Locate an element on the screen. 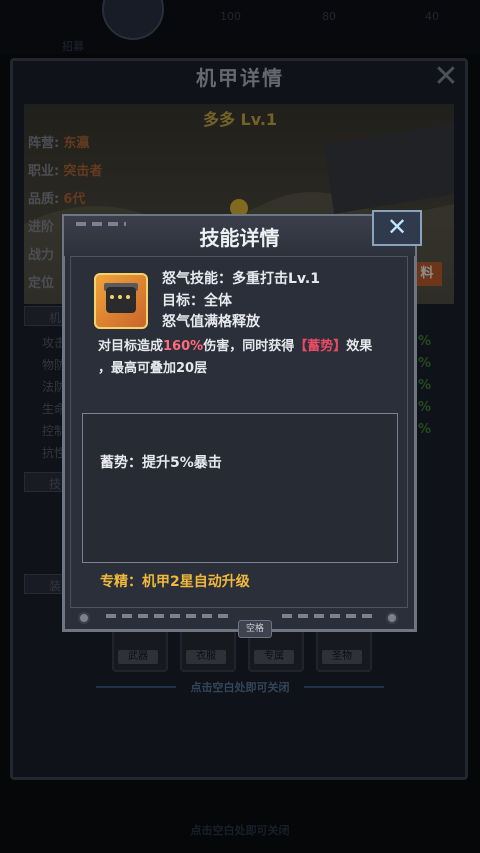  skill-description: 对目标造成160%伤害，同时获得【蓄势】效果 is located at coordinates (250, 347).